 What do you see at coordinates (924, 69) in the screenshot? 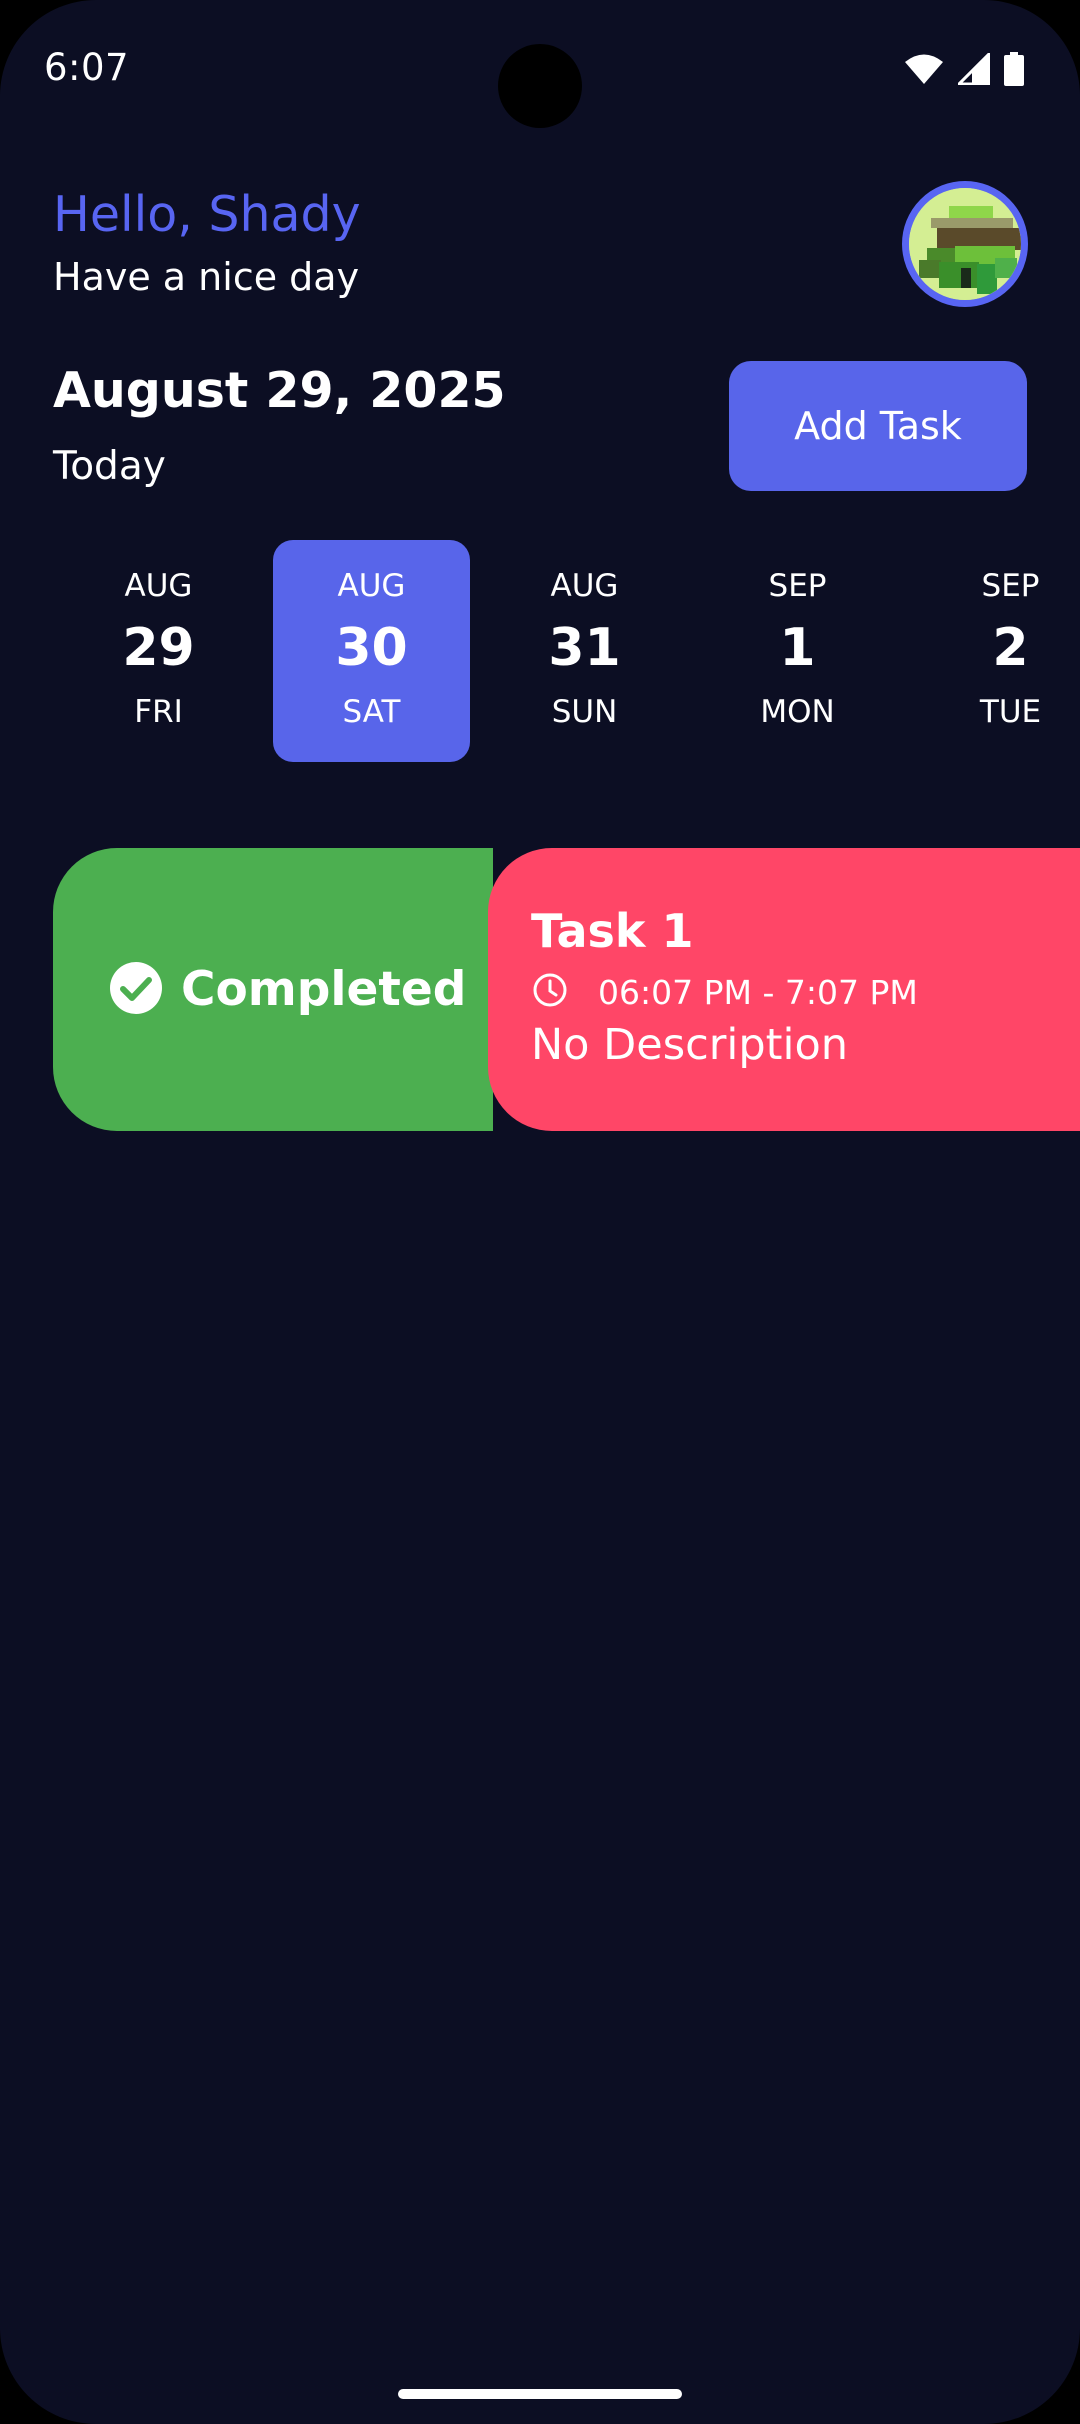
I see `wifi-icon` at bounding box center [924, 69].